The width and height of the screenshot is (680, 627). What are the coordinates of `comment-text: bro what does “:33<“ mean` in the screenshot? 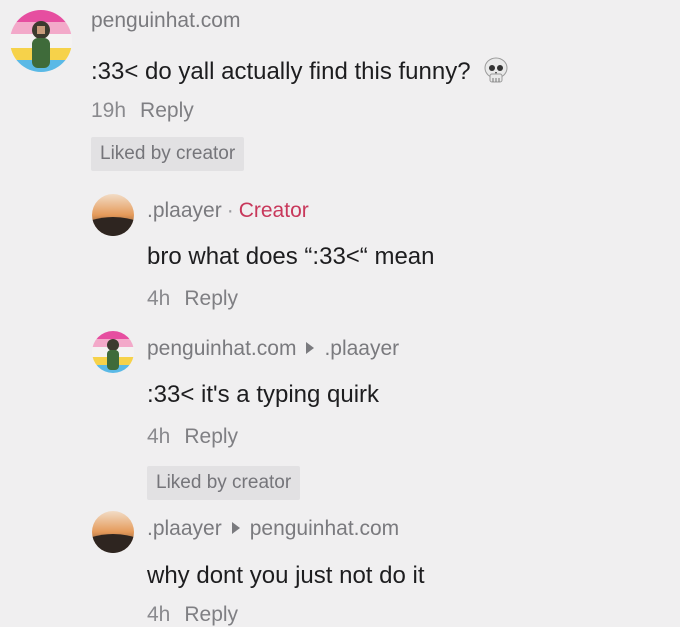 It's located at (291, 256).